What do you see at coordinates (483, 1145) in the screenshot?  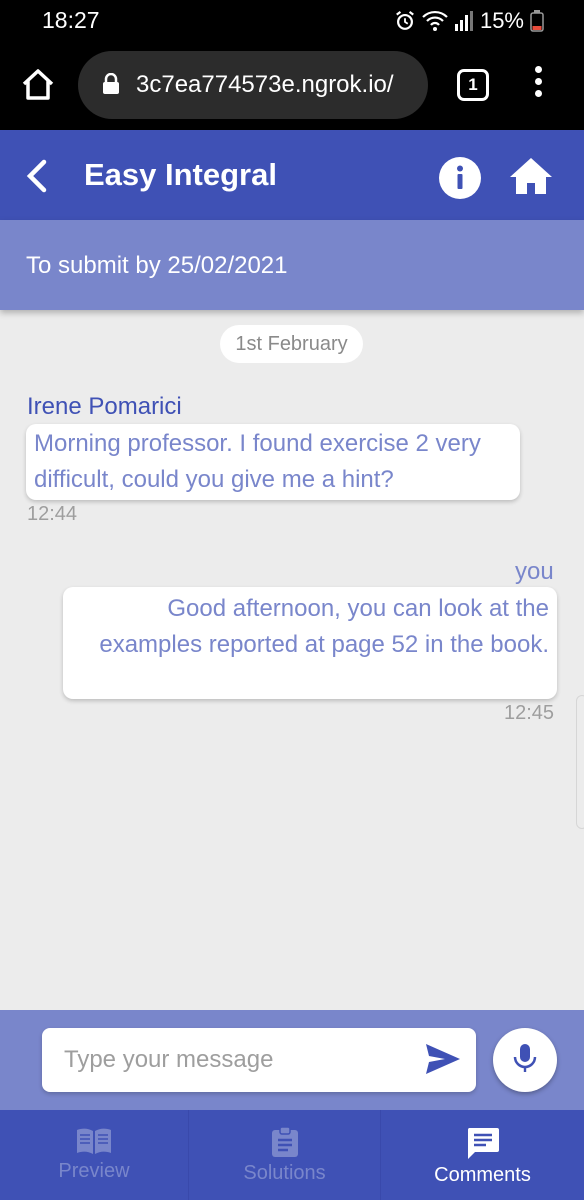 I see `comment-icon` at bounding box center [483, 1145].